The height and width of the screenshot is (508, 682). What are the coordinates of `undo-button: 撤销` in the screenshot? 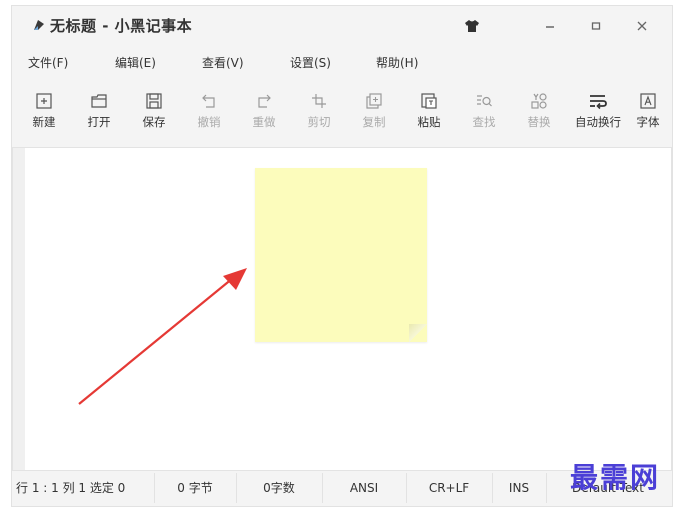 It's located at (209, 111).